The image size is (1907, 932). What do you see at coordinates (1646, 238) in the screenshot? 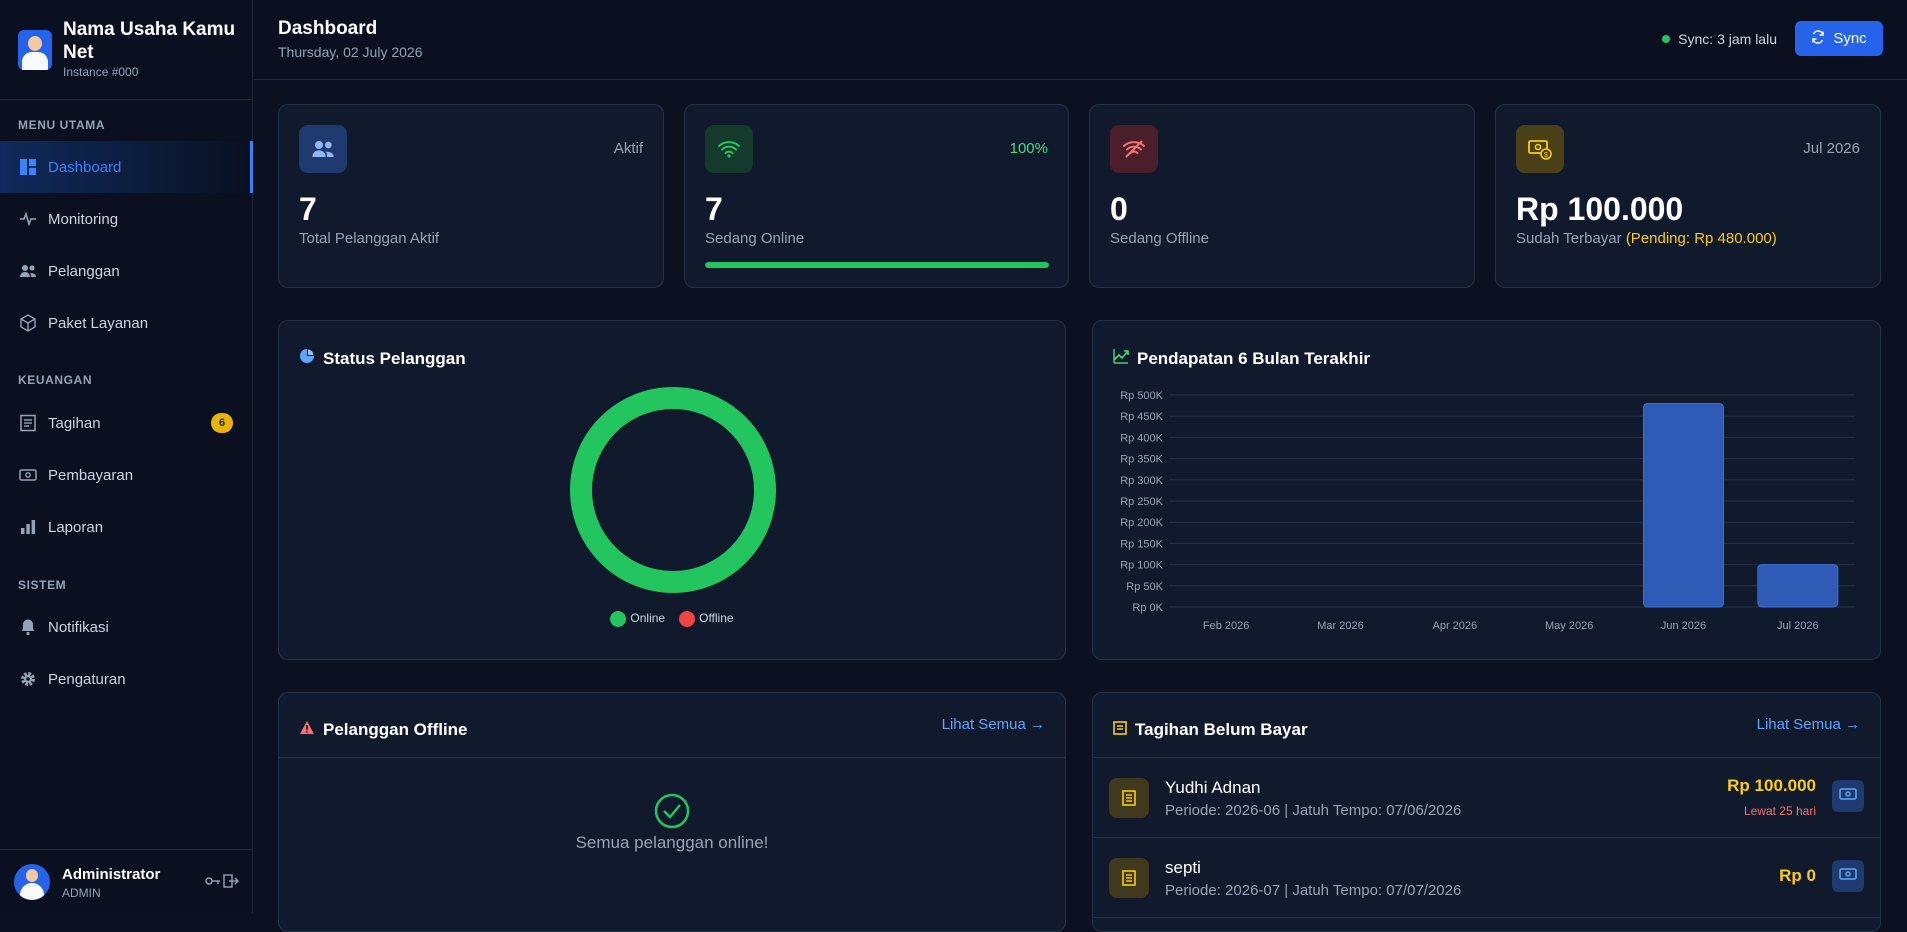
I see `stat-label-wrap: Sudah Terbayar (Pending: Rp 480.000)` at bounding box center [1646, 238].